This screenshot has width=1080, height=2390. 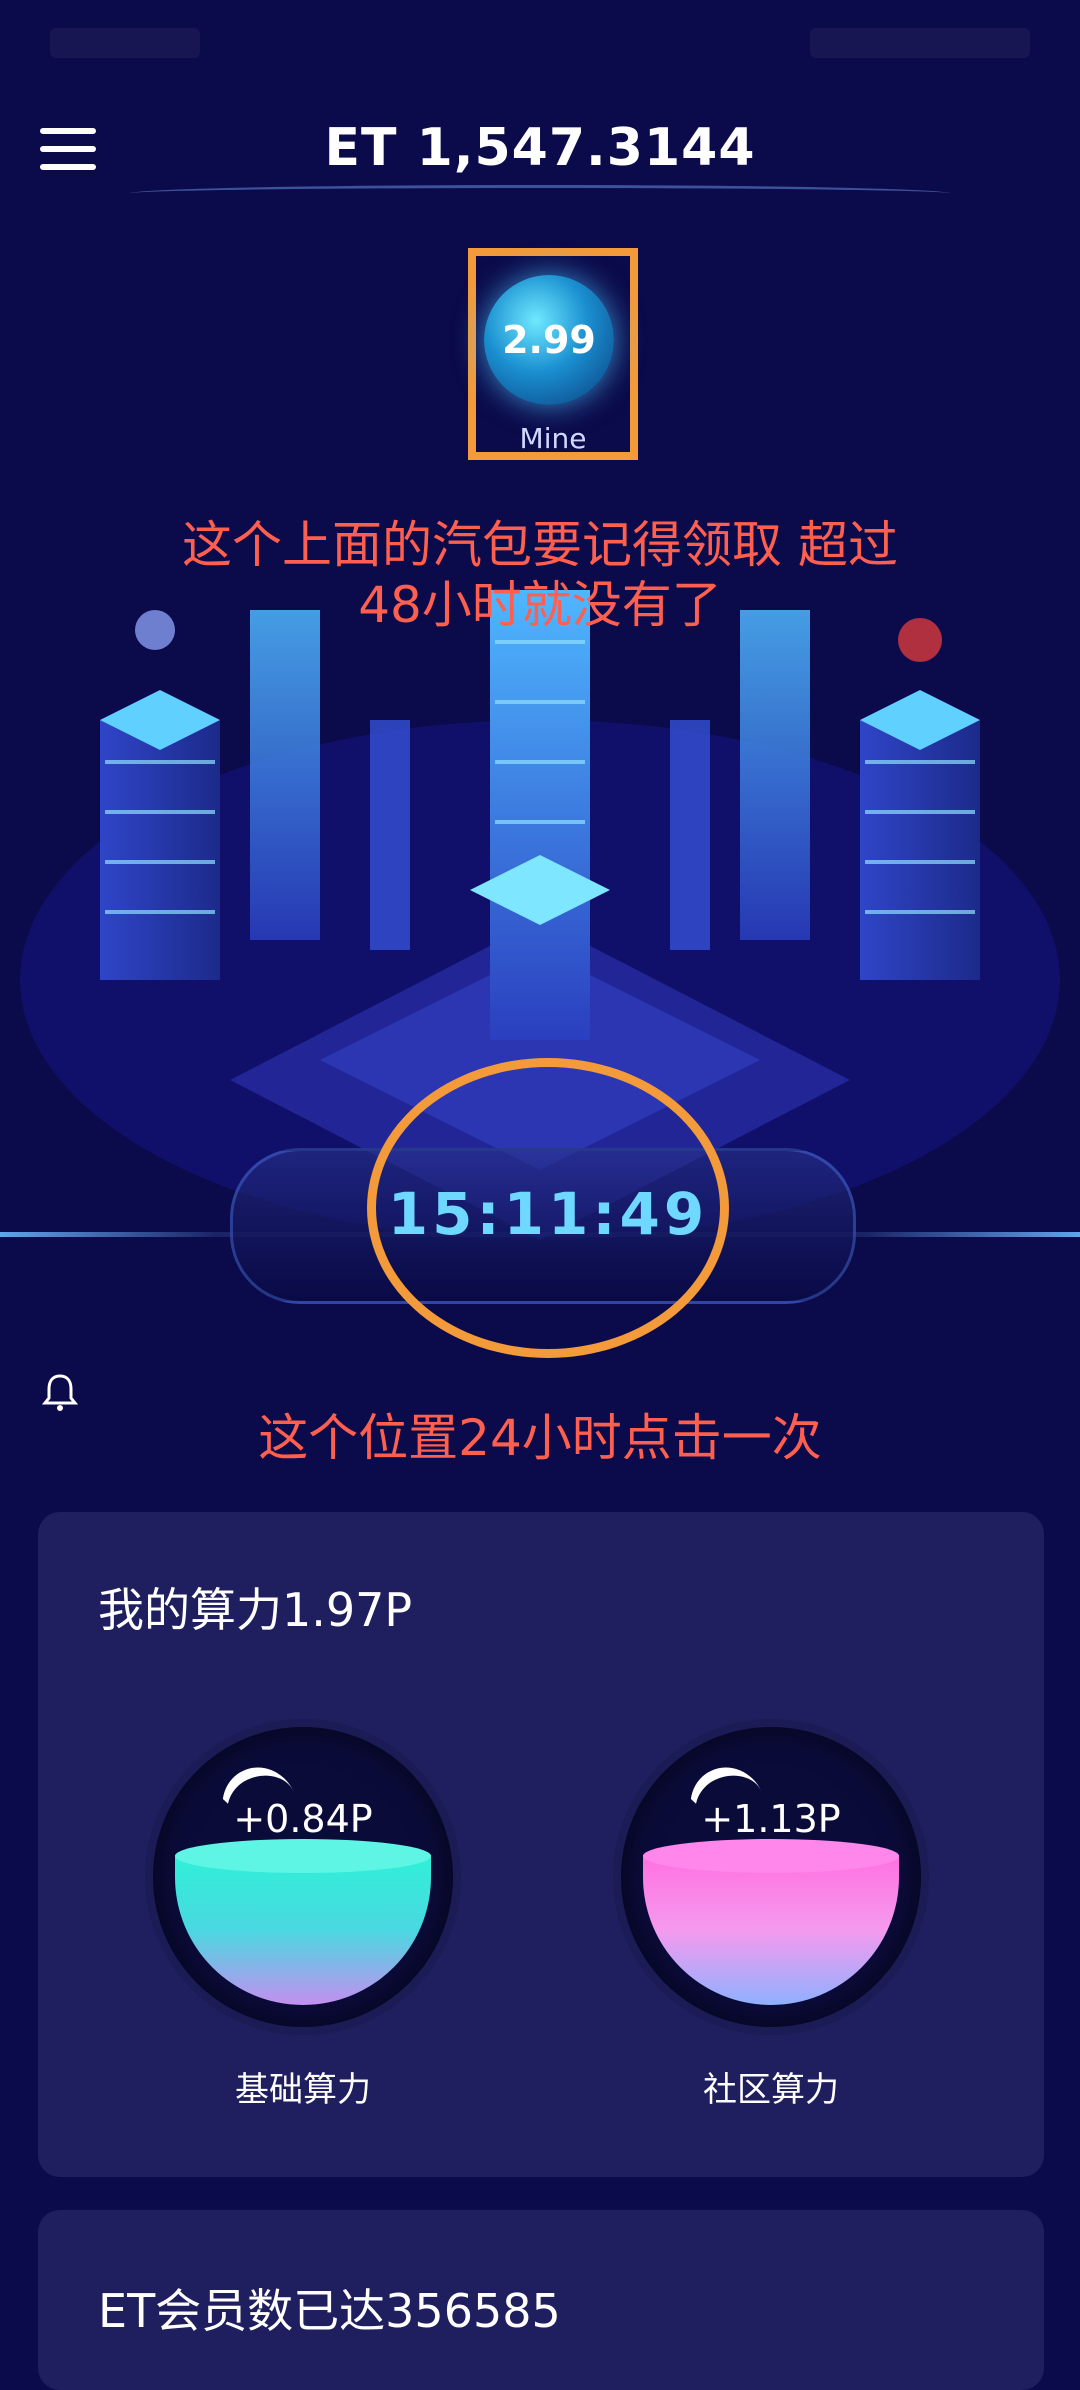 I want to click on annotation-top: 这个上面的汽包要记得领取 超过 48小时就没有了, so click(x=540, y=575).